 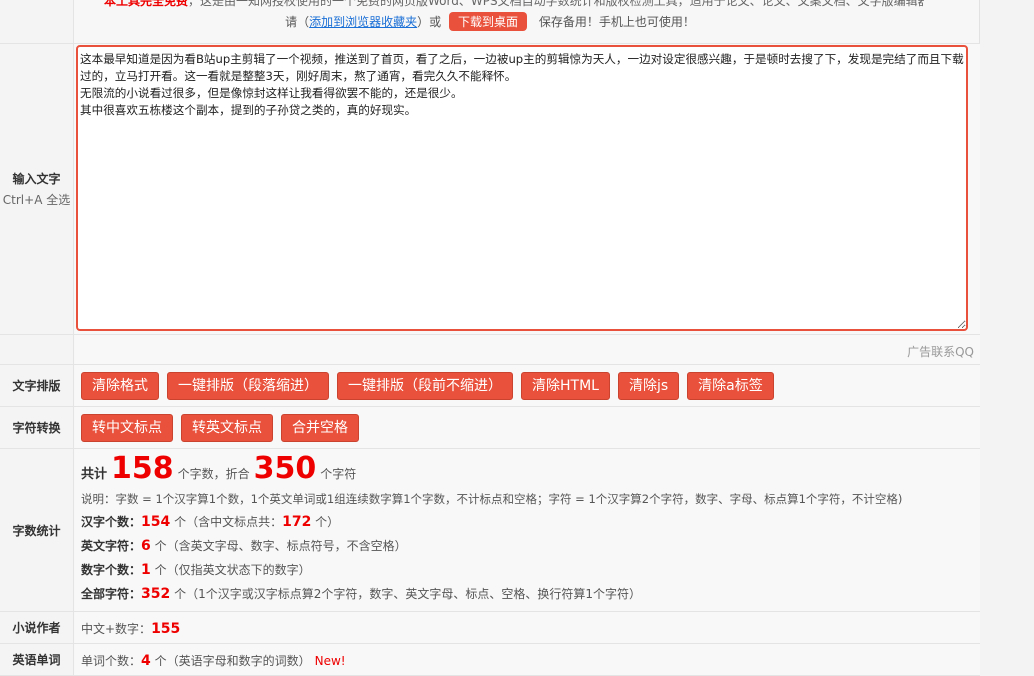 What do you see at coordinates (146, 570) in the screenshot?
I see `digit-count: 1` at bounding box center [146, 570].